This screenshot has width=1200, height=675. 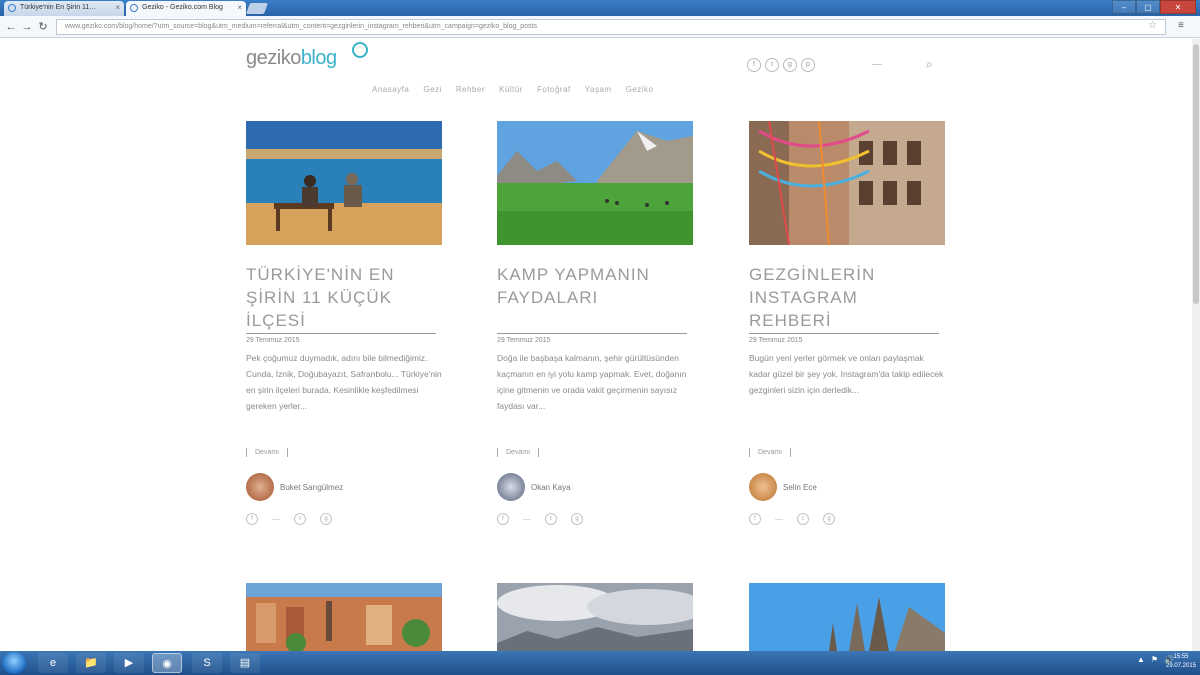 What do you see at coordinates (186, 8) in the screenshot?
I see `browser-tab-2: Geziko - Geziko.com Blog ×` at bounding box center [186, 8].